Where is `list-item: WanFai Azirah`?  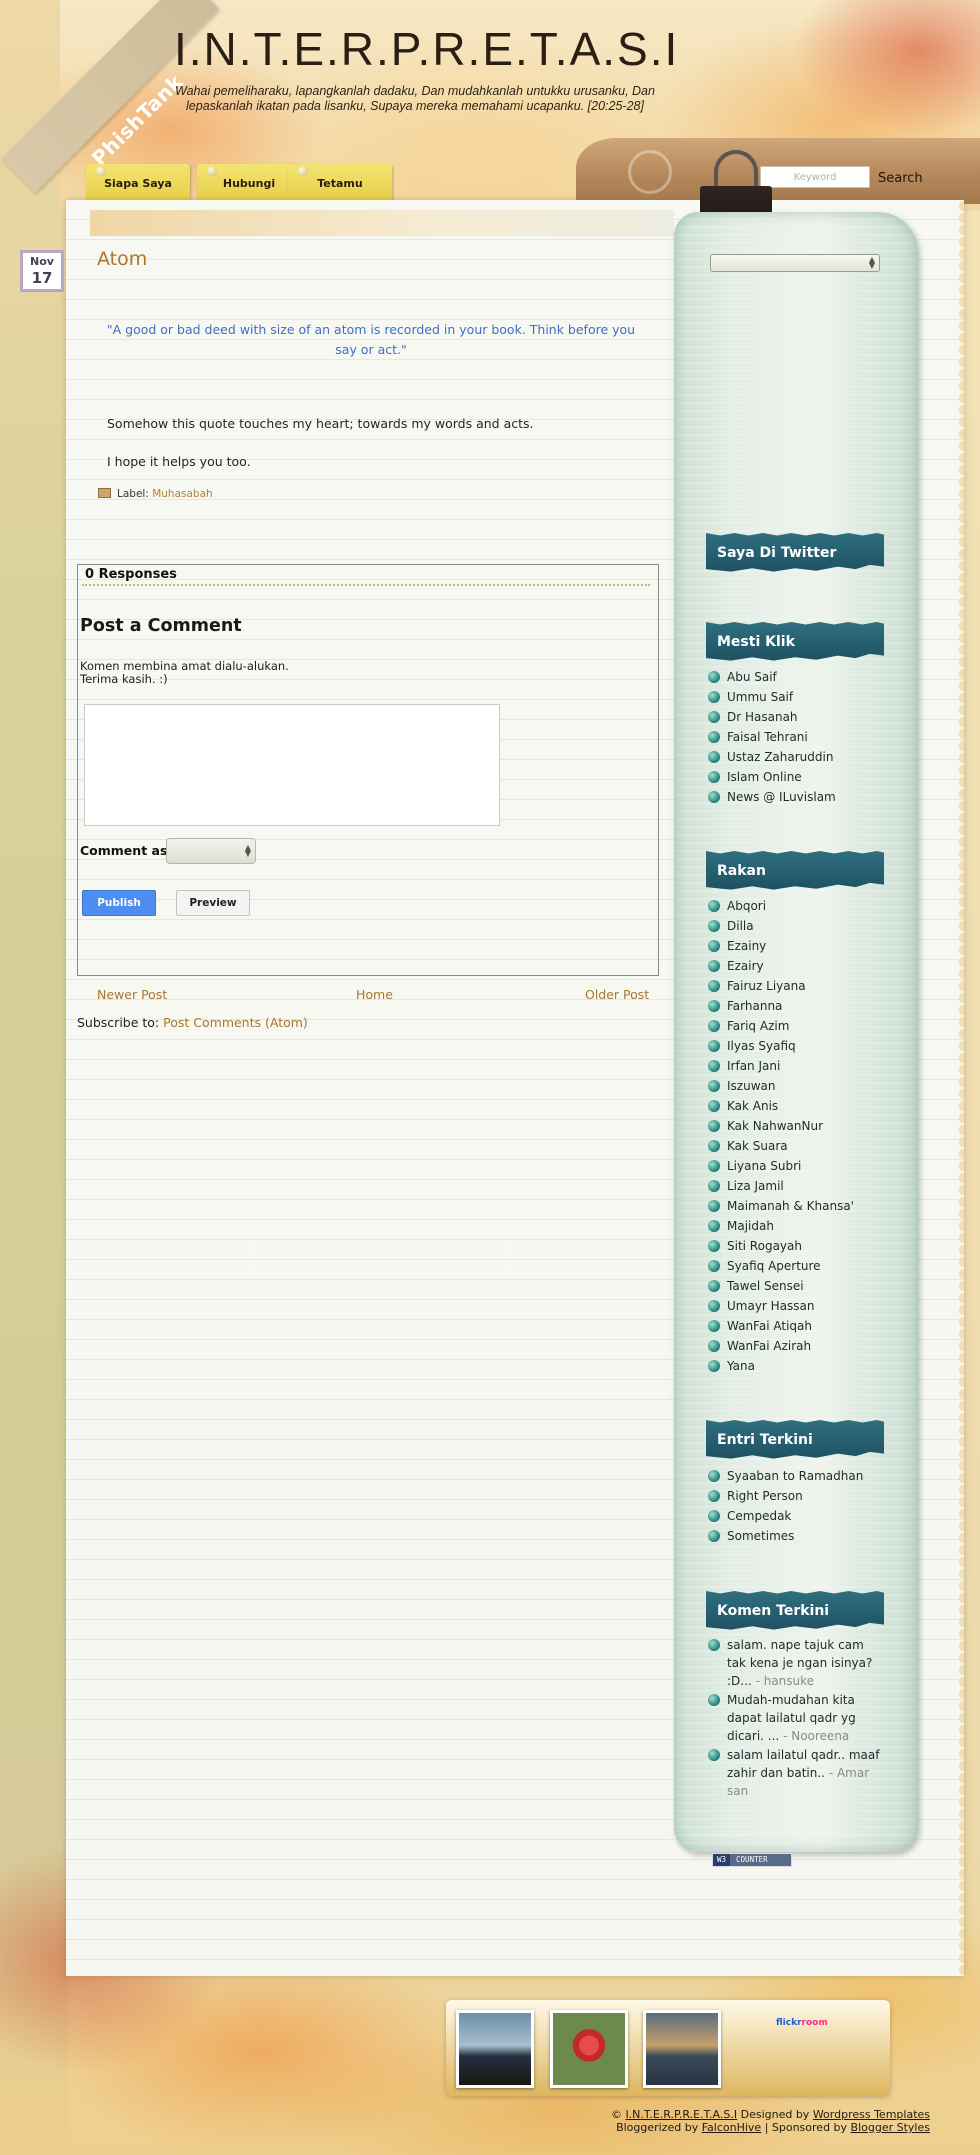 list-item: WanFai Azirah is located at coordinates (781, 1346).